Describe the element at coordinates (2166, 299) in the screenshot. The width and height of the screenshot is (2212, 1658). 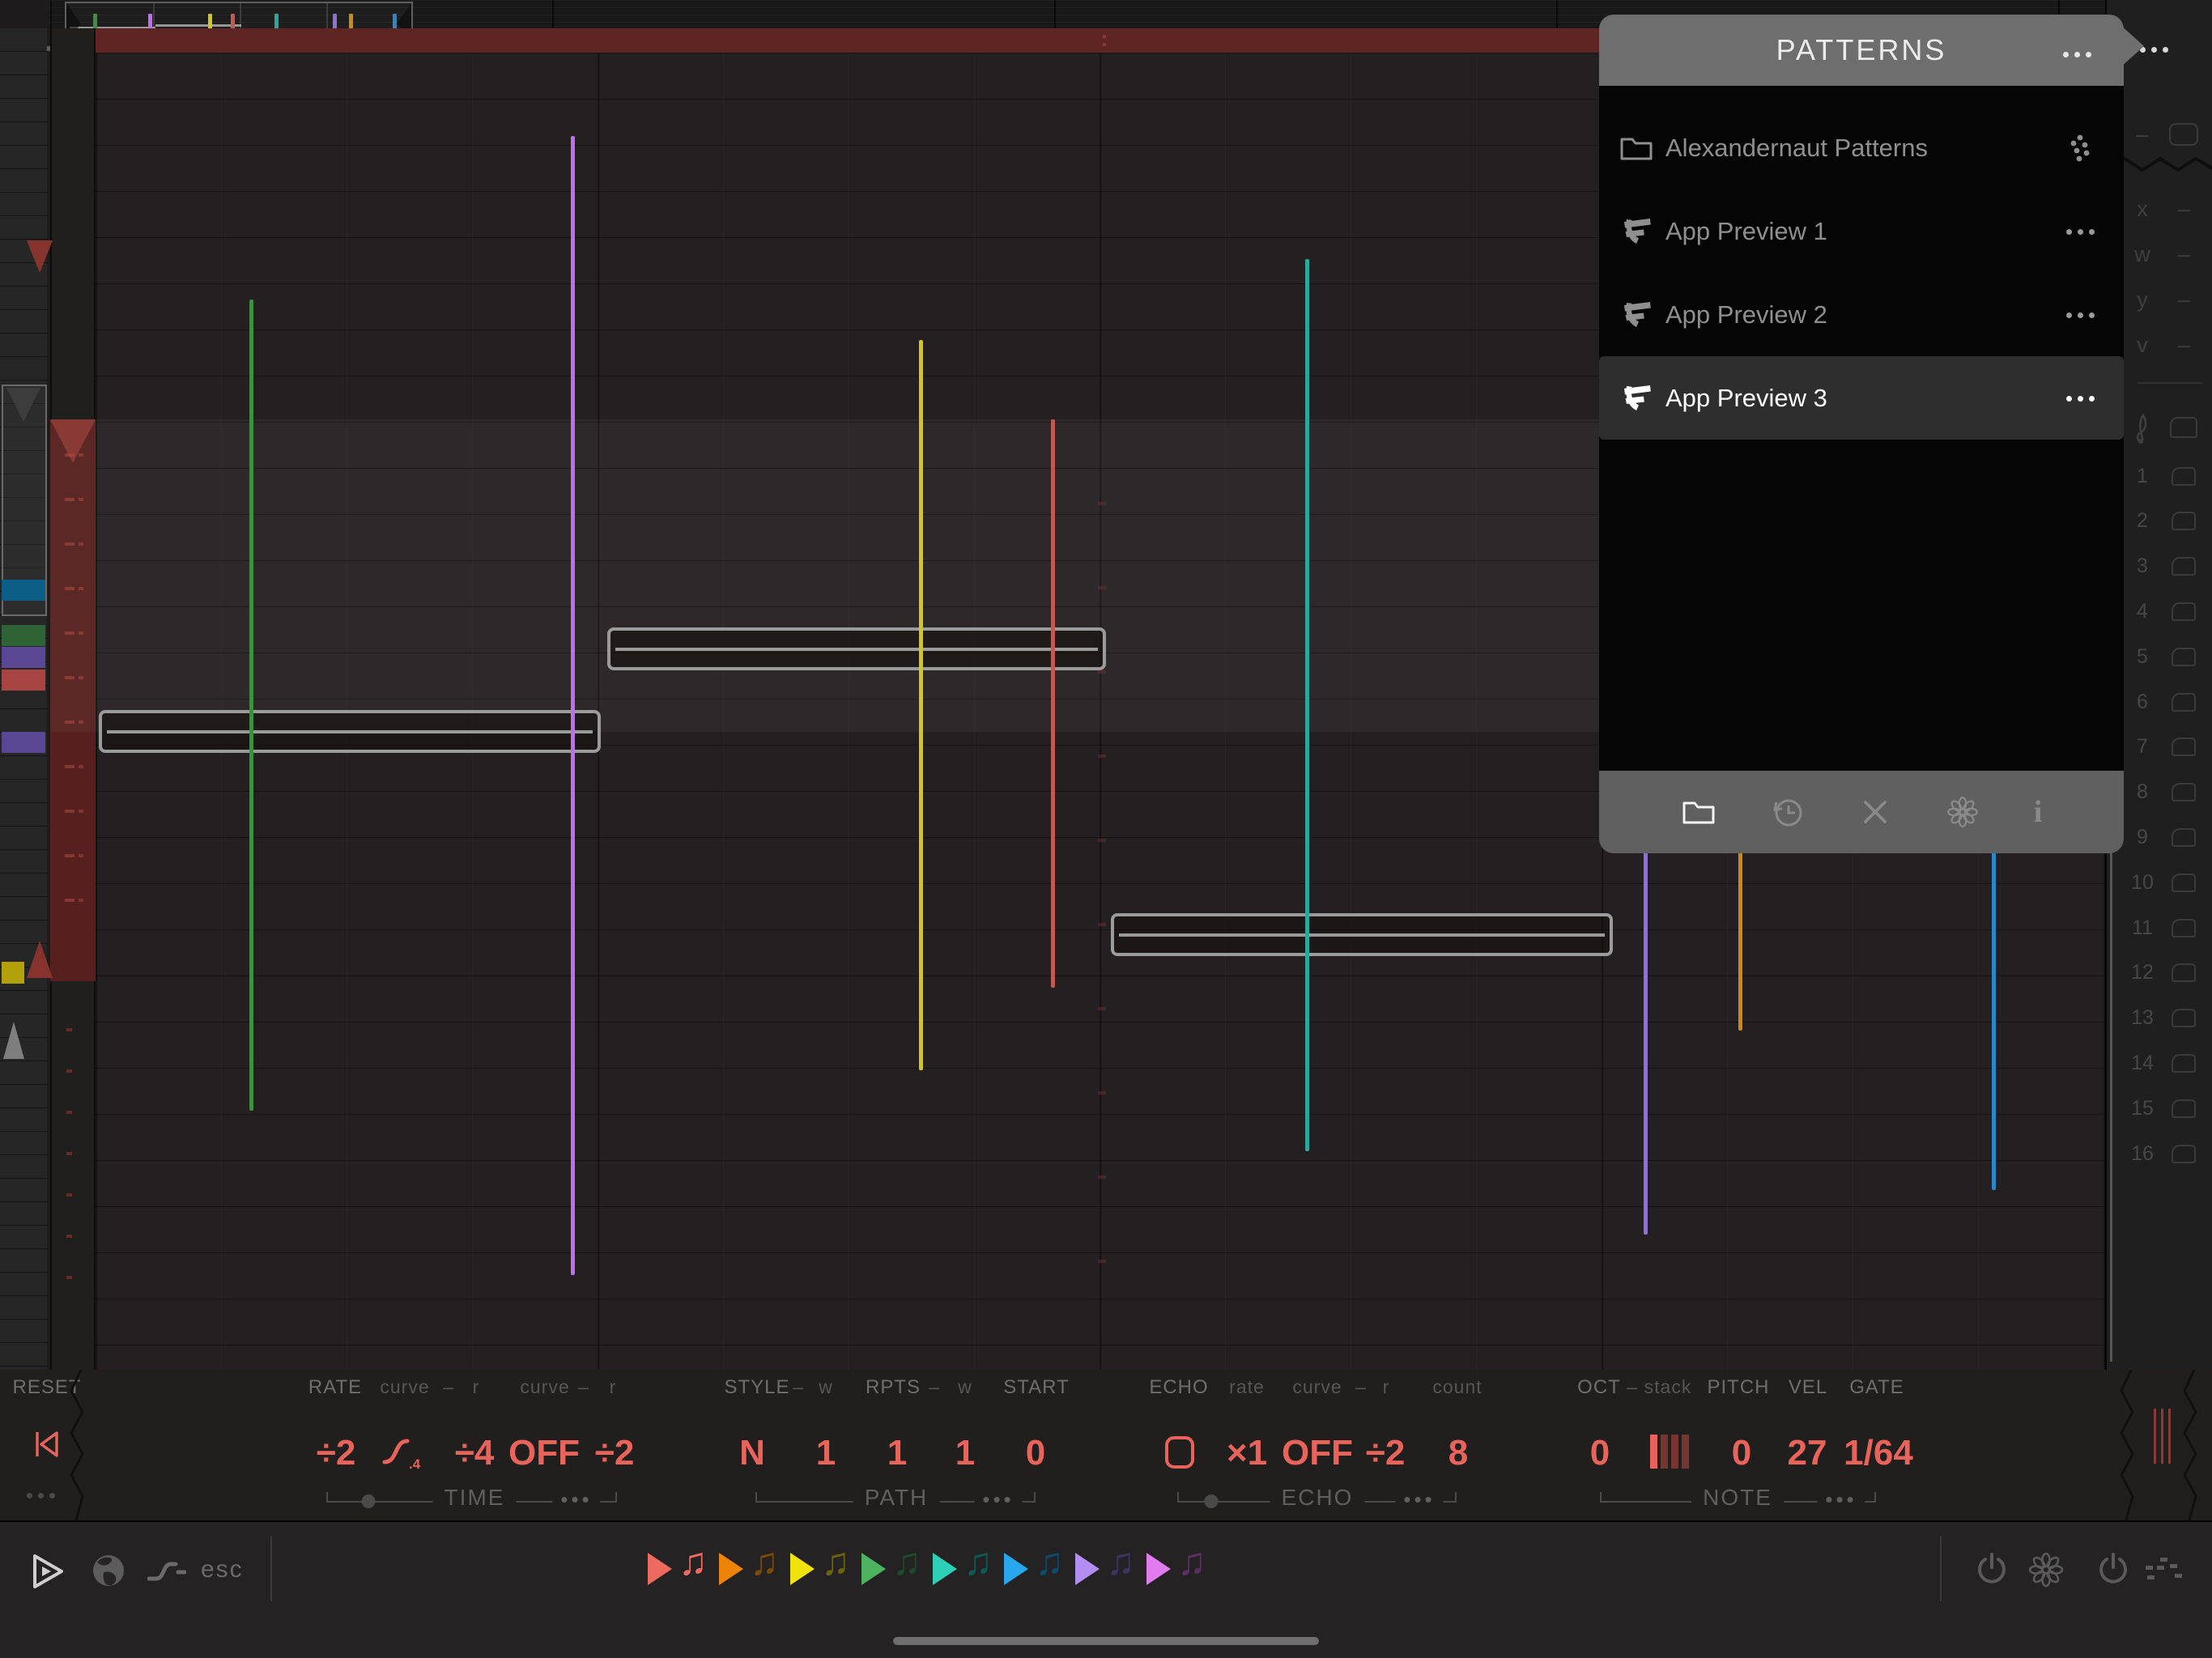
I see `sidebar-param-y: y –` at that location.